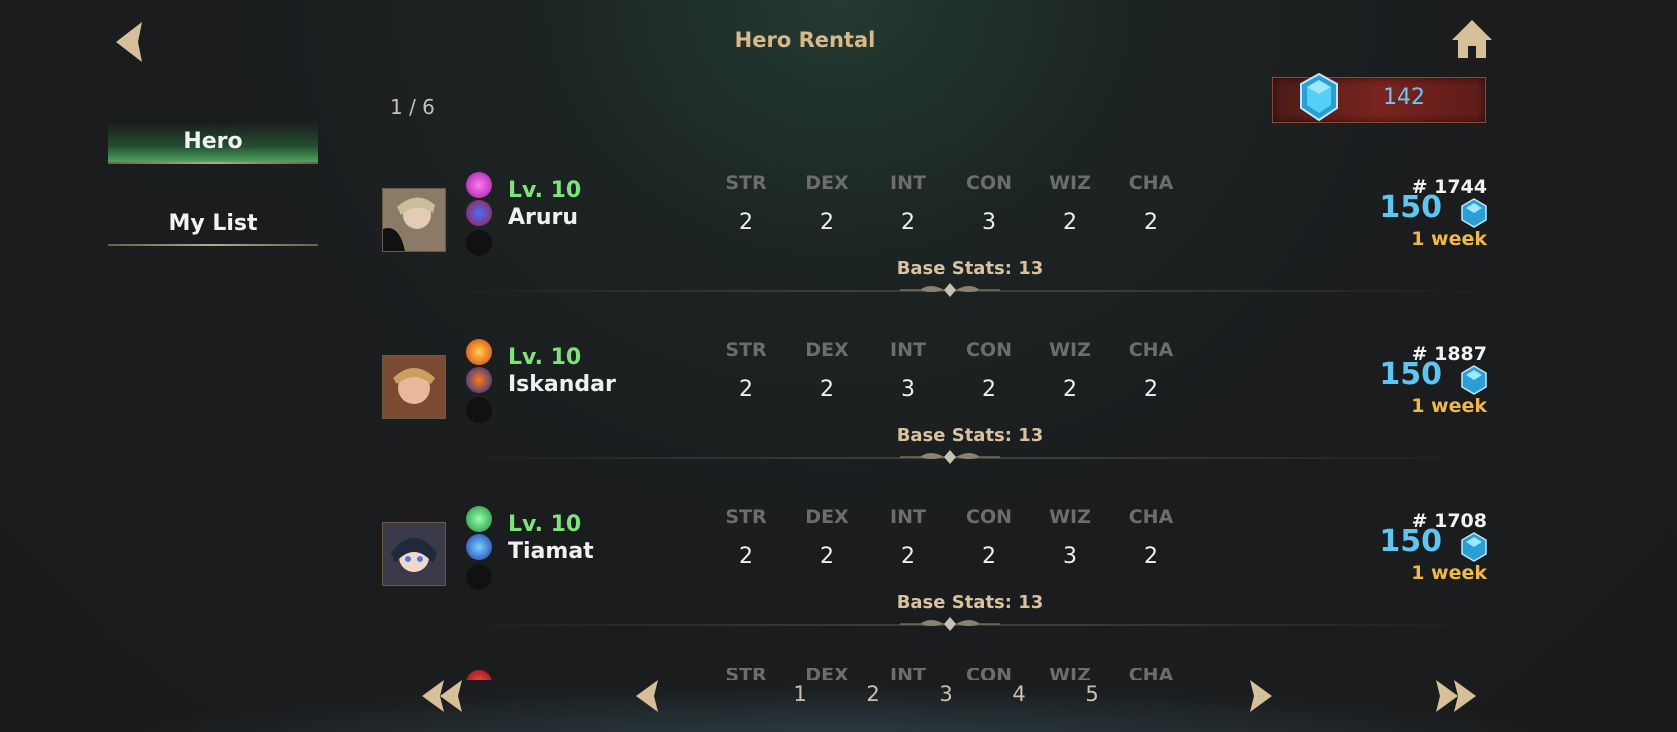 The image size is (1677, 732). I want to click on prev-page-icon, so click(653, 696).